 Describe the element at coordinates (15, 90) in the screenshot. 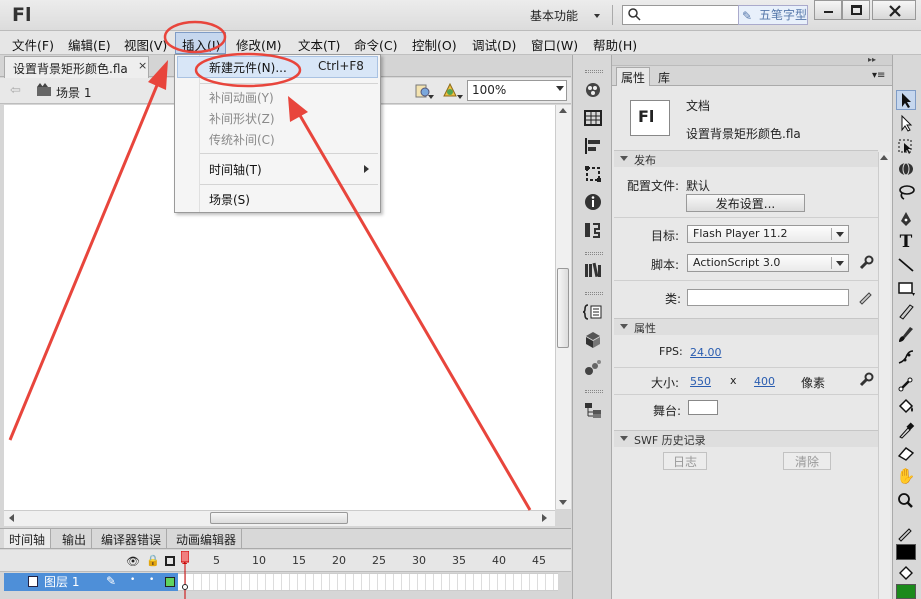

I see `back-arrow-icon: ⇦` at that location.